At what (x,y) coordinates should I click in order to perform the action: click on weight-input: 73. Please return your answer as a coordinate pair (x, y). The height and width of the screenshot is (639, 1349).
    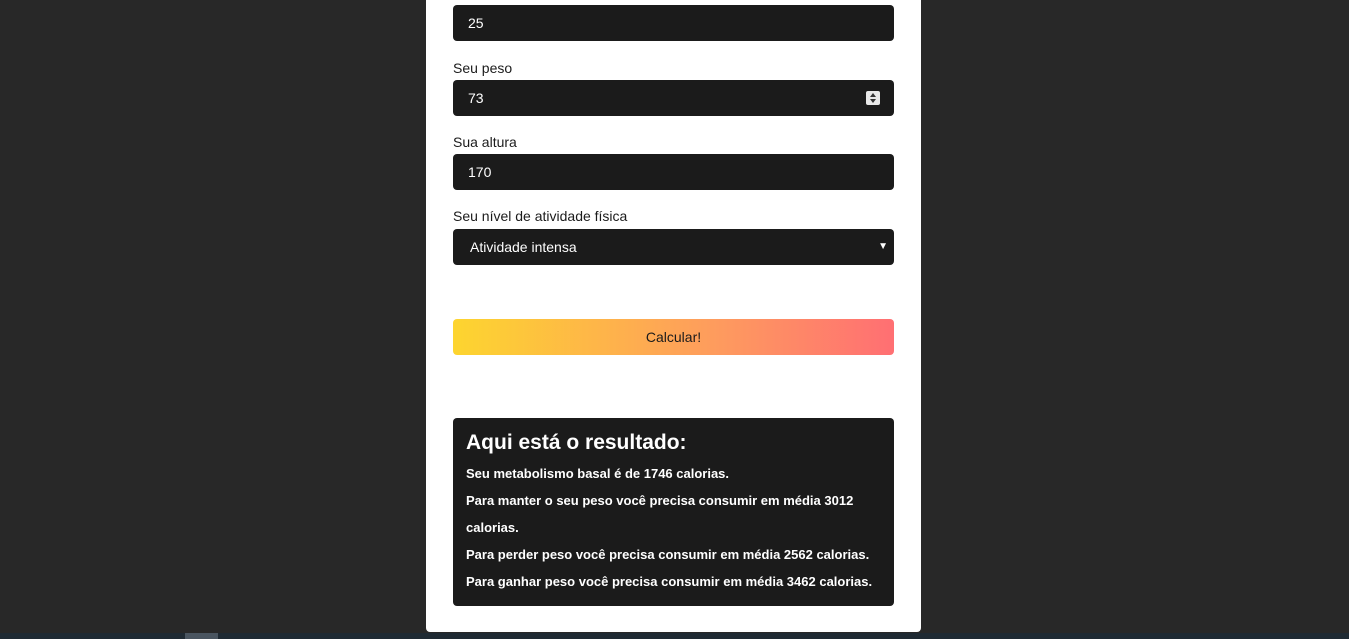
    Looking at the image, I should click on (673, 98).